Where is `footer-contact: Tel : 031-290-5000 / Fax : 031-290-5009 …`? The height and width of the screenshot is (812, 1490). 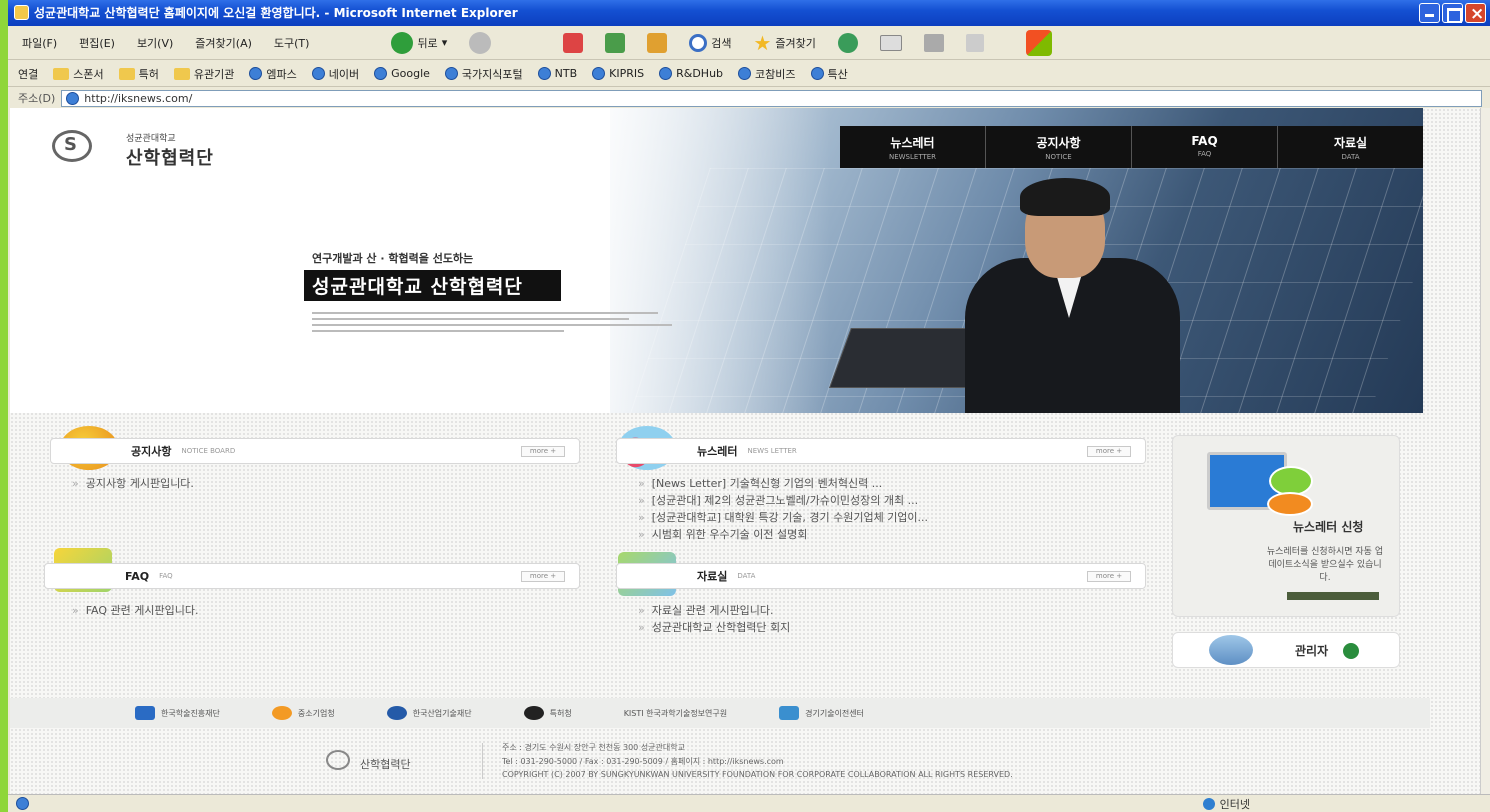
footer-contact: Tel : 031-290-5000 / Fax : 031-290-5009 … is located at coordinates (643, 761).